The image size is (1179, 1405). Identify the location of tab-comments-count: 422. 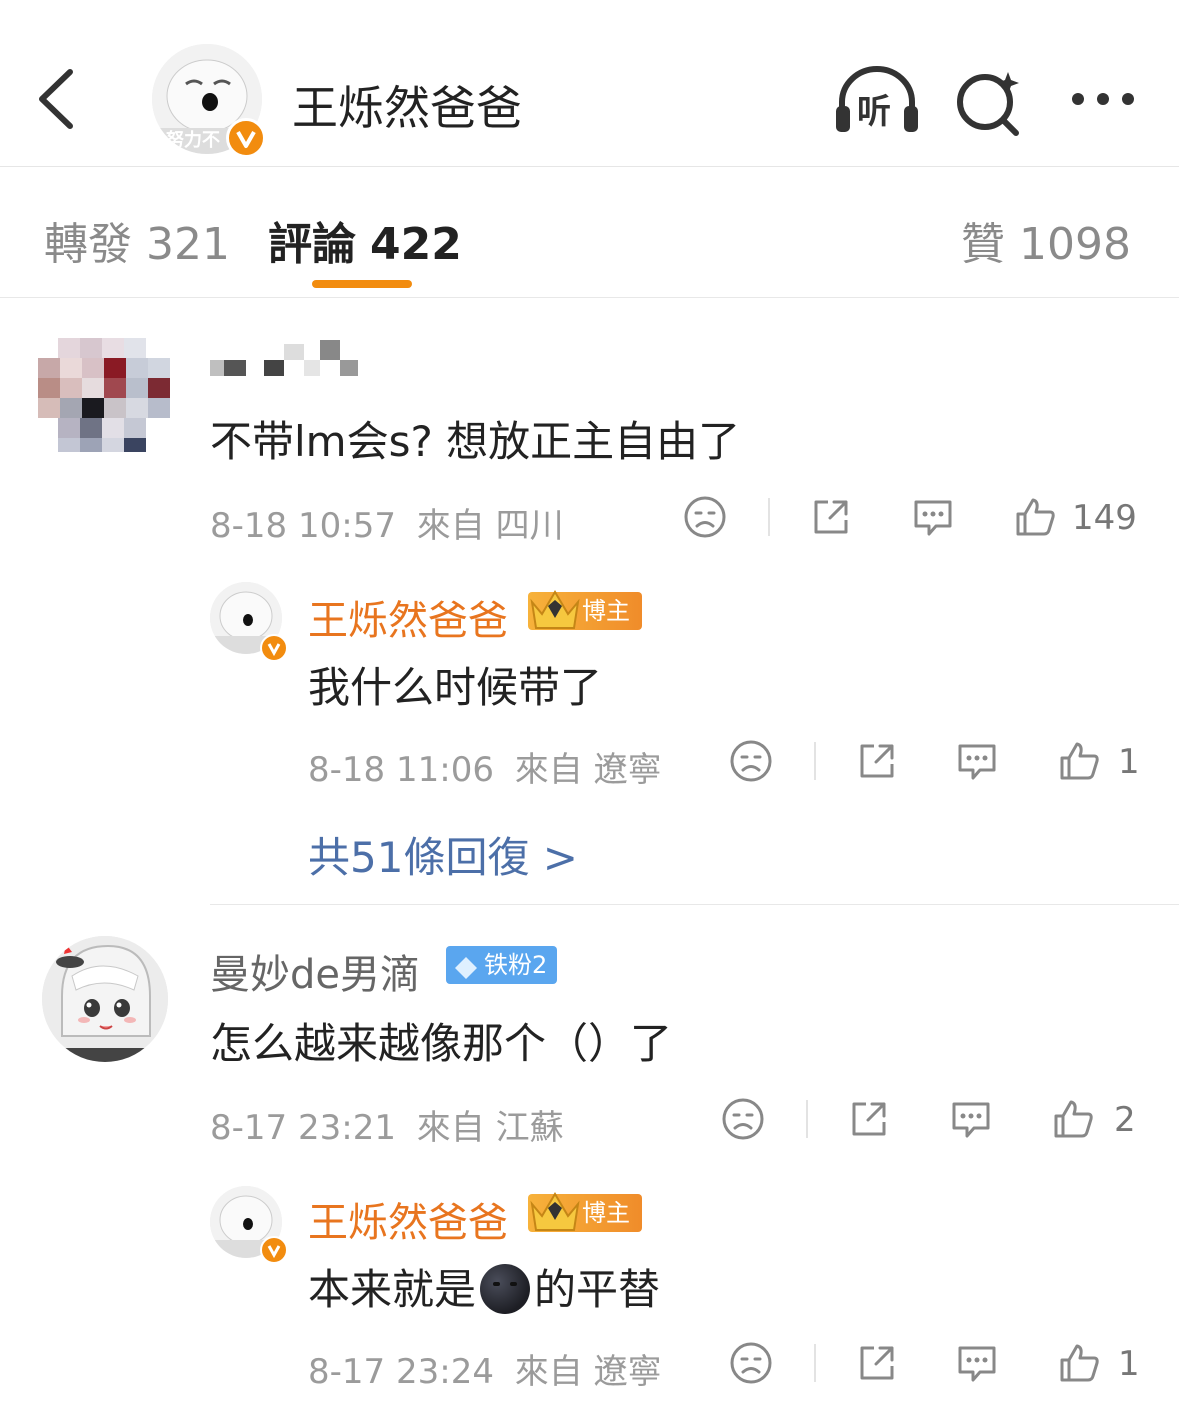
(416, 244).